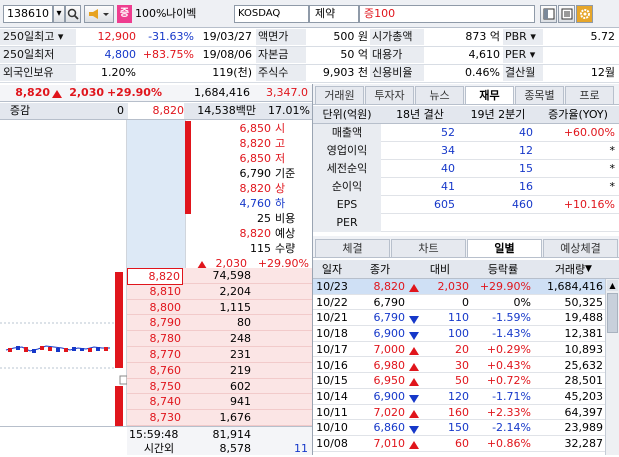 This screenshot has height=457, width=619. What do you see at coordinates (280, 143) in the screenshot?
I see `summary-key: 고` at bounding box center [280, 143].